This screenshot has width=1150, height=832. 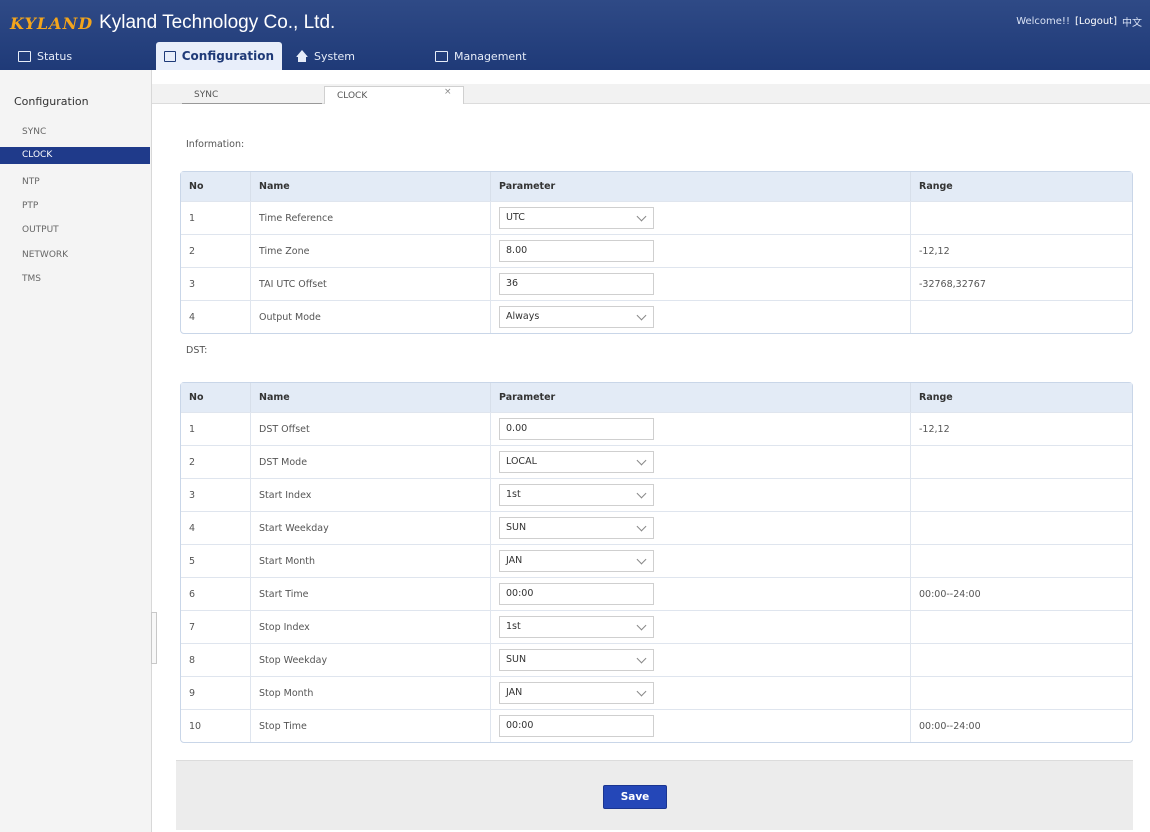 I want to click on table-row: 7 Stop Index 1st, so click(x=656, y=626).